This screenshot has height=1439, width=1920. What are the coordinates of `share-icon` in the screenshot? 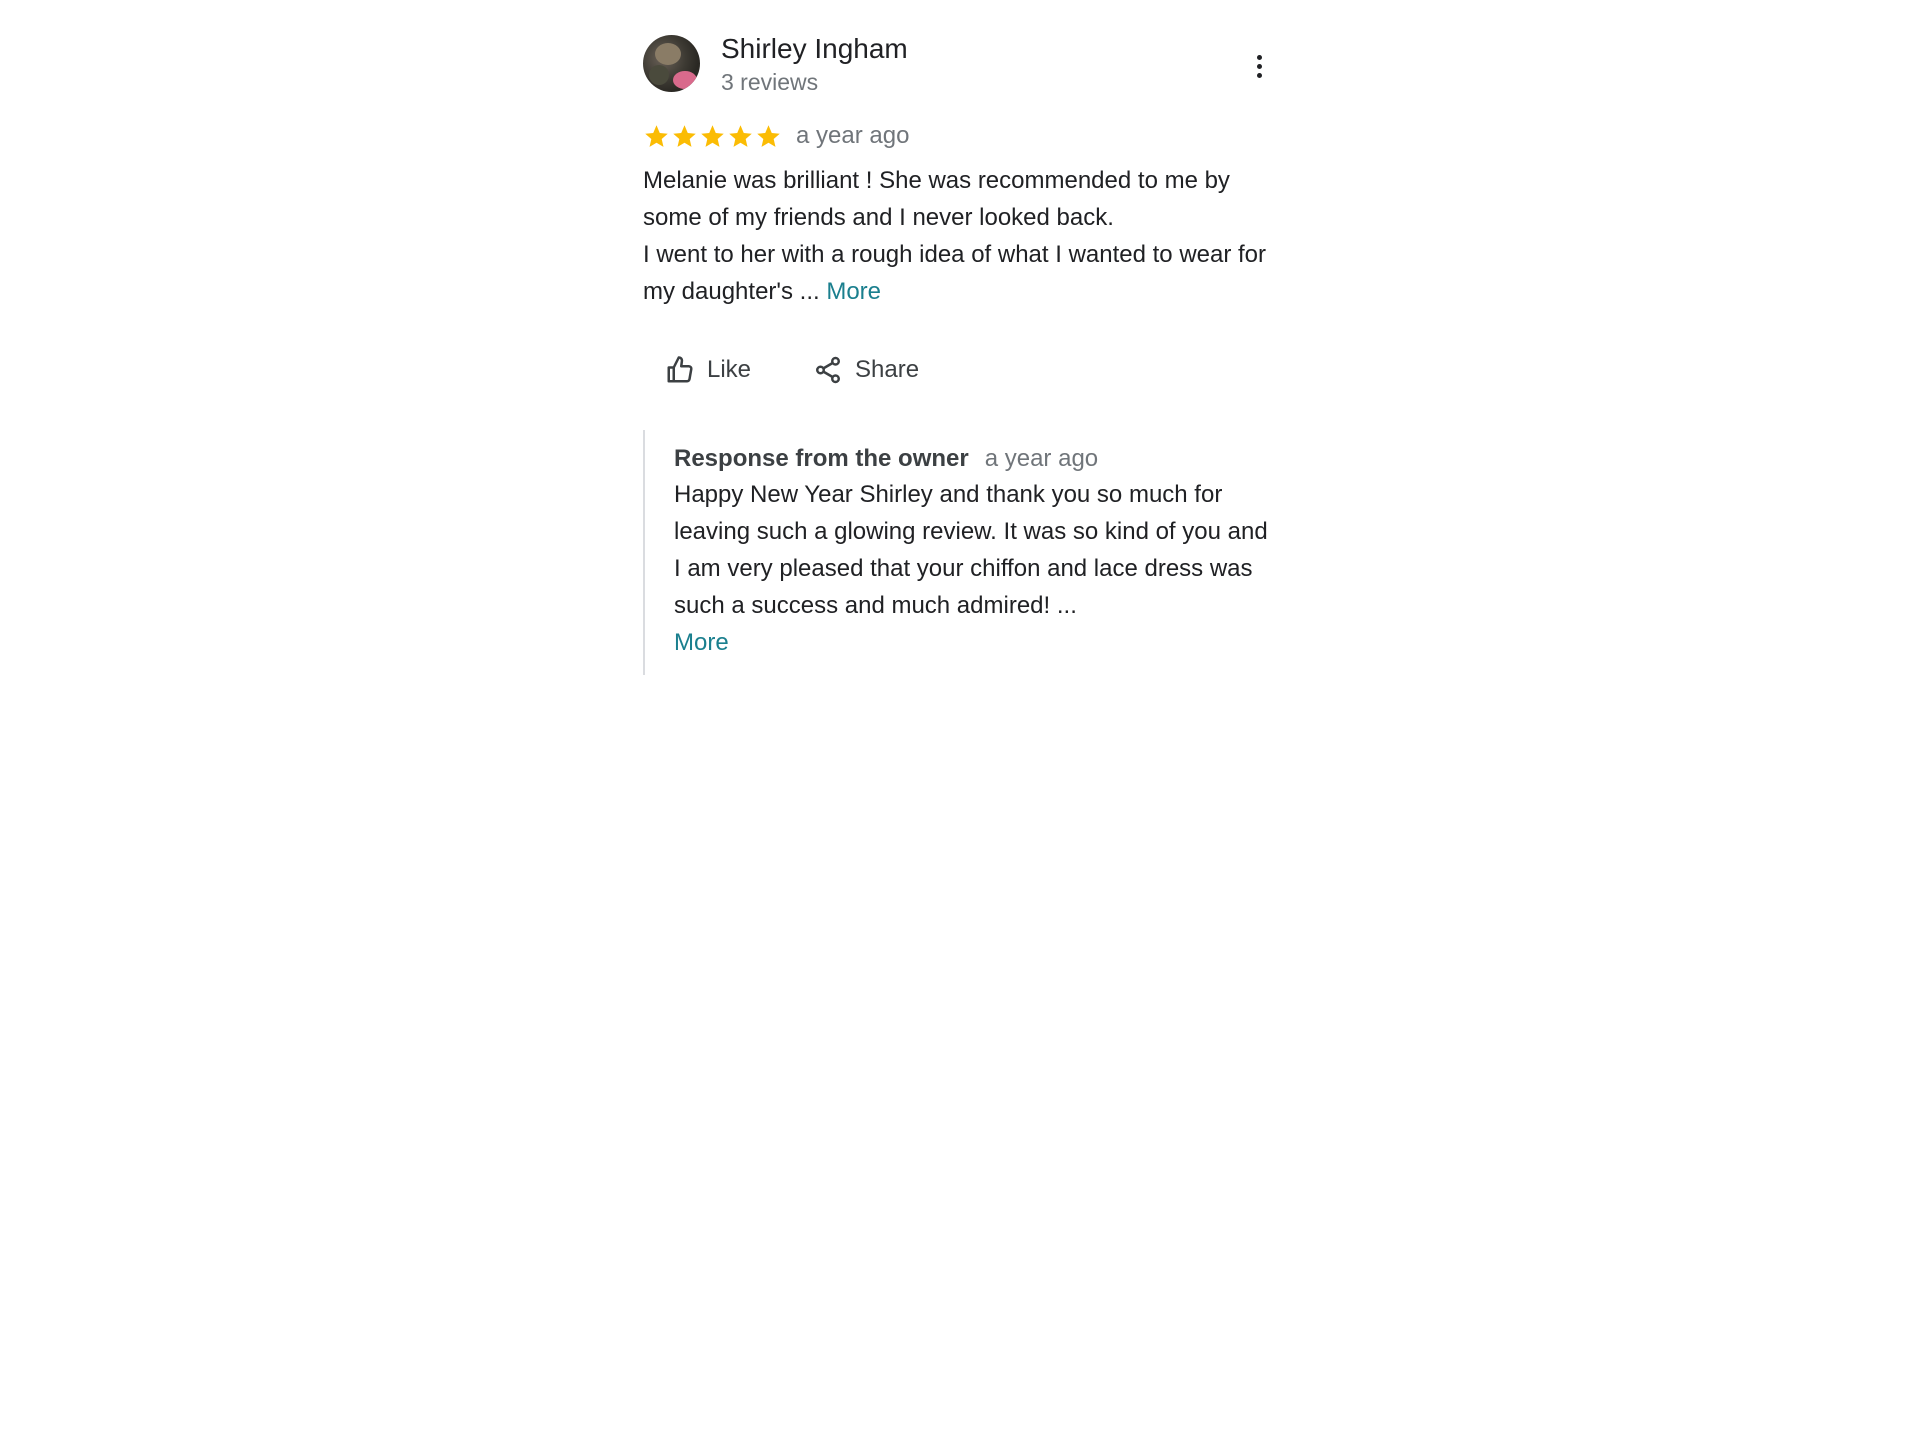 It's located at (828, 370).